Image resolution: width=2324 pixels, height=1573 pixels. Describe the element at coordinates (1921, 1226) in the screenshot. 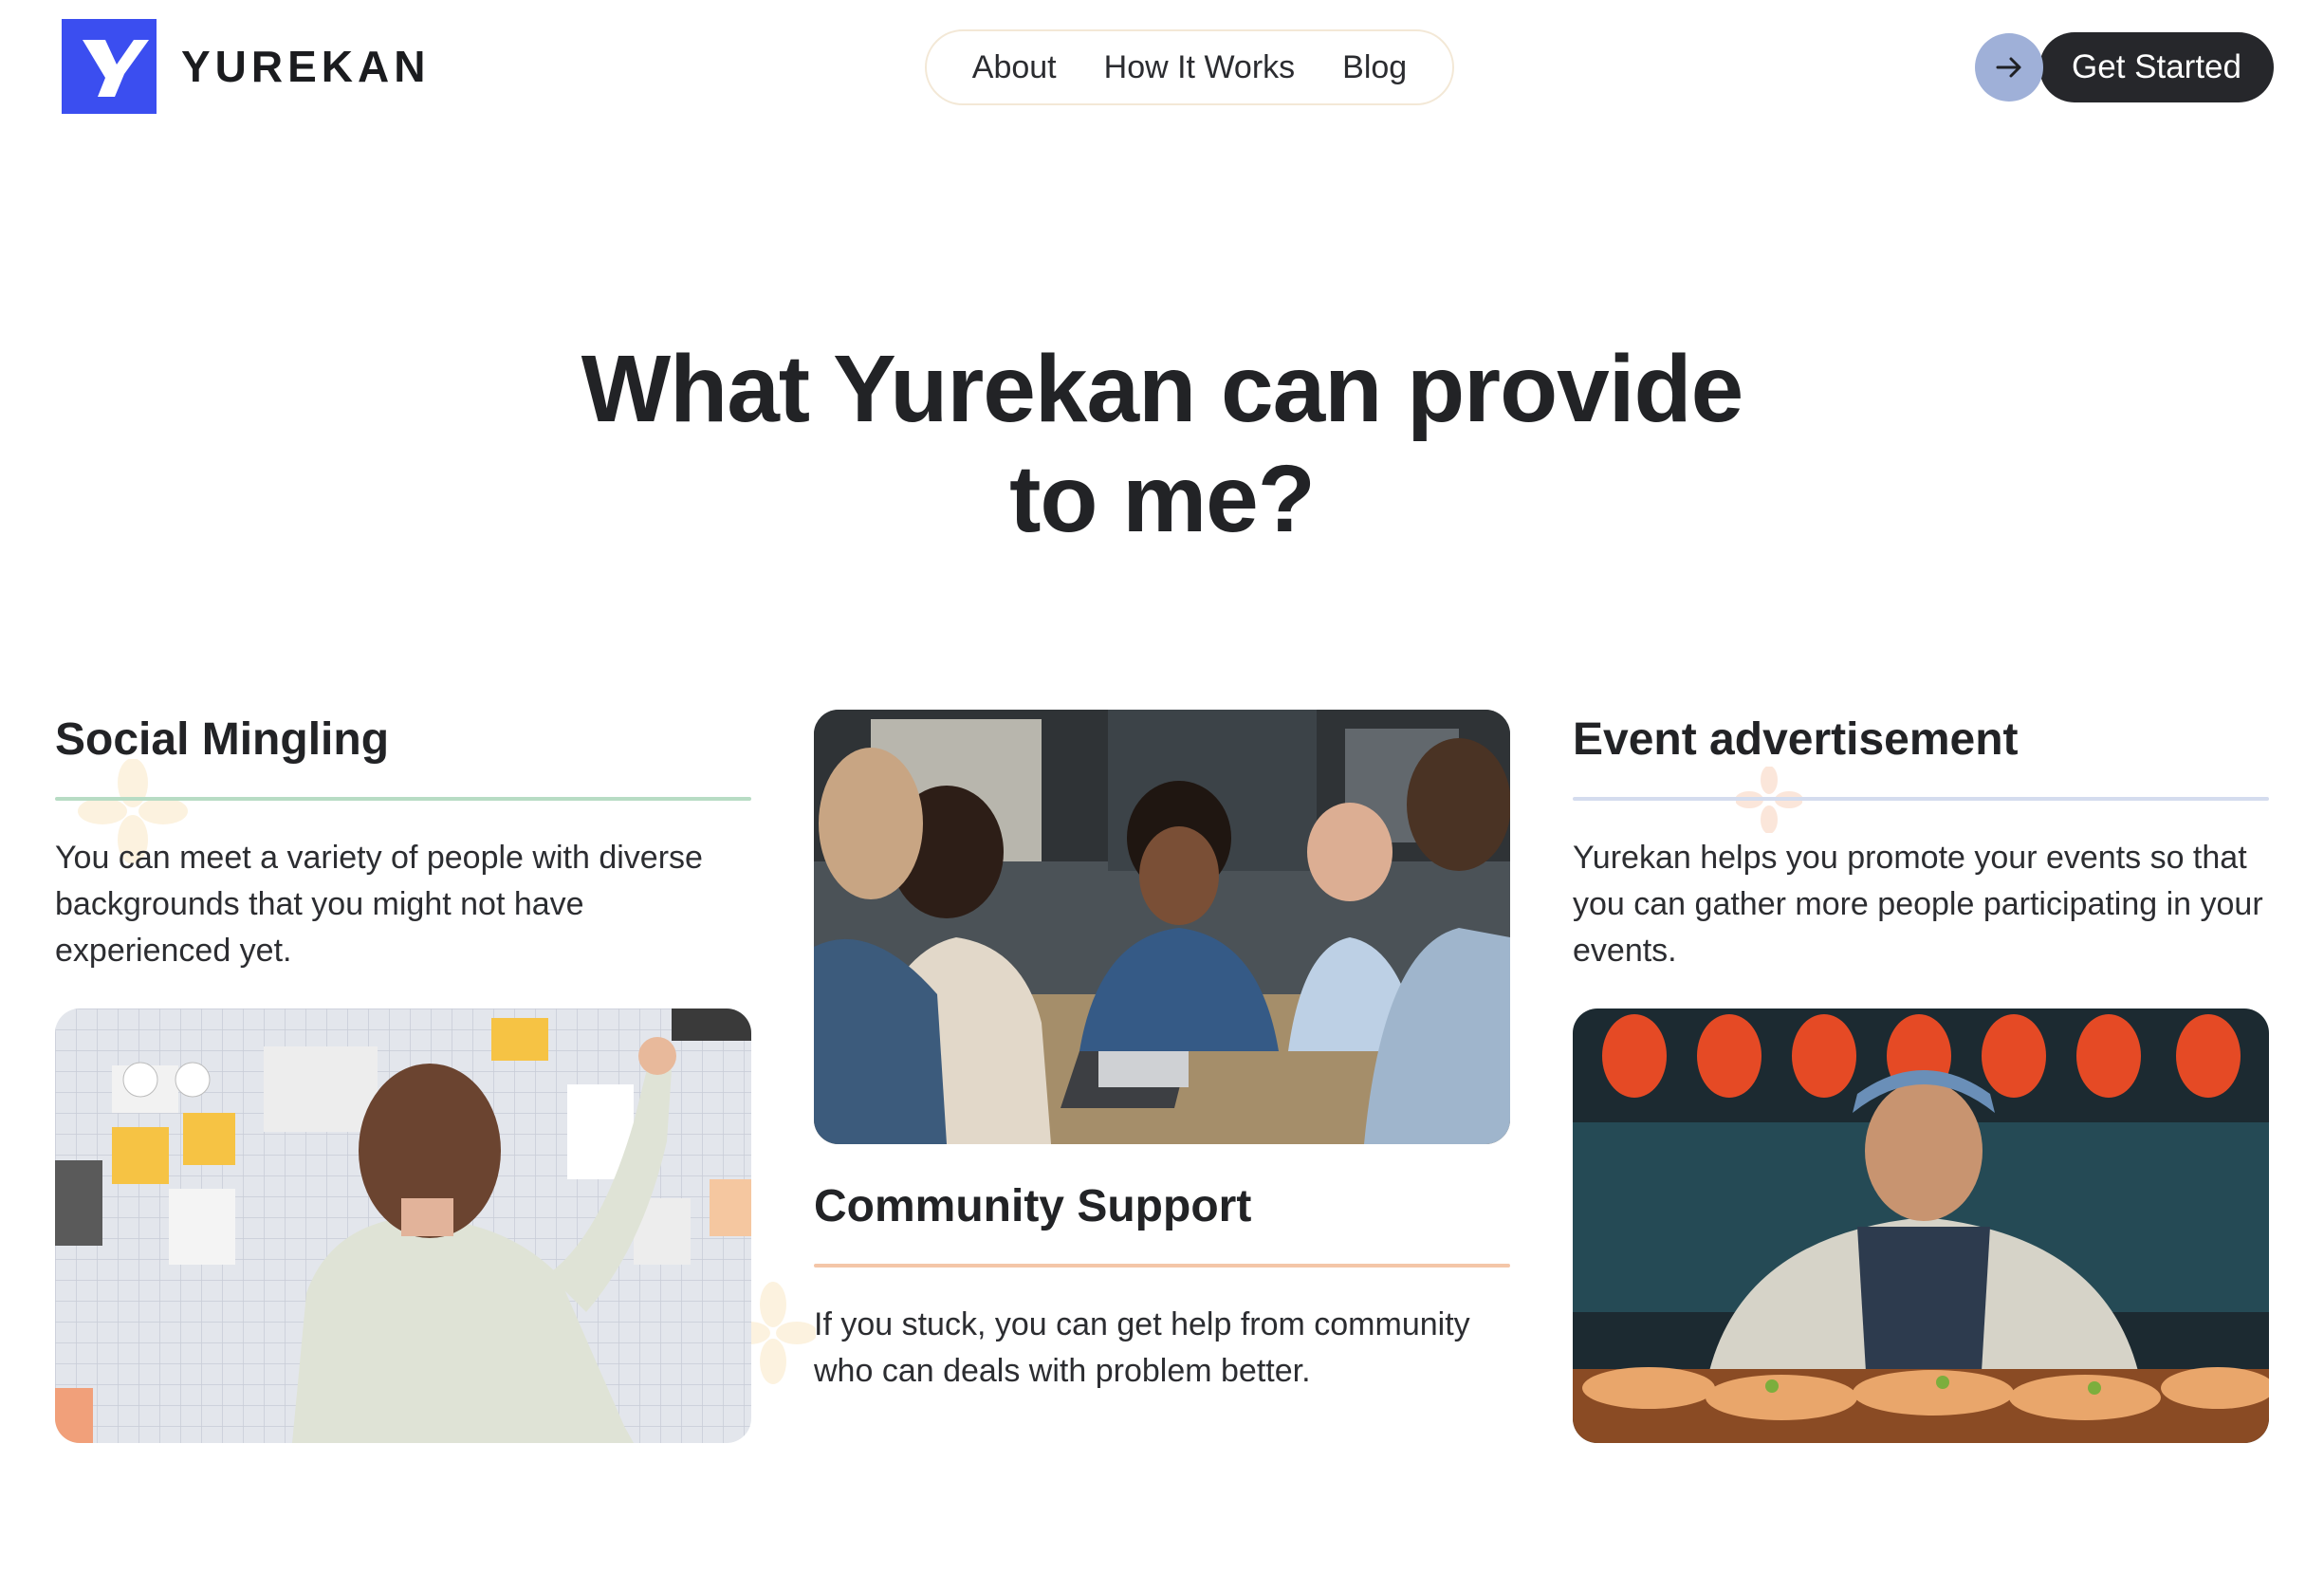

I see `event-advertisement-photo` at that location.